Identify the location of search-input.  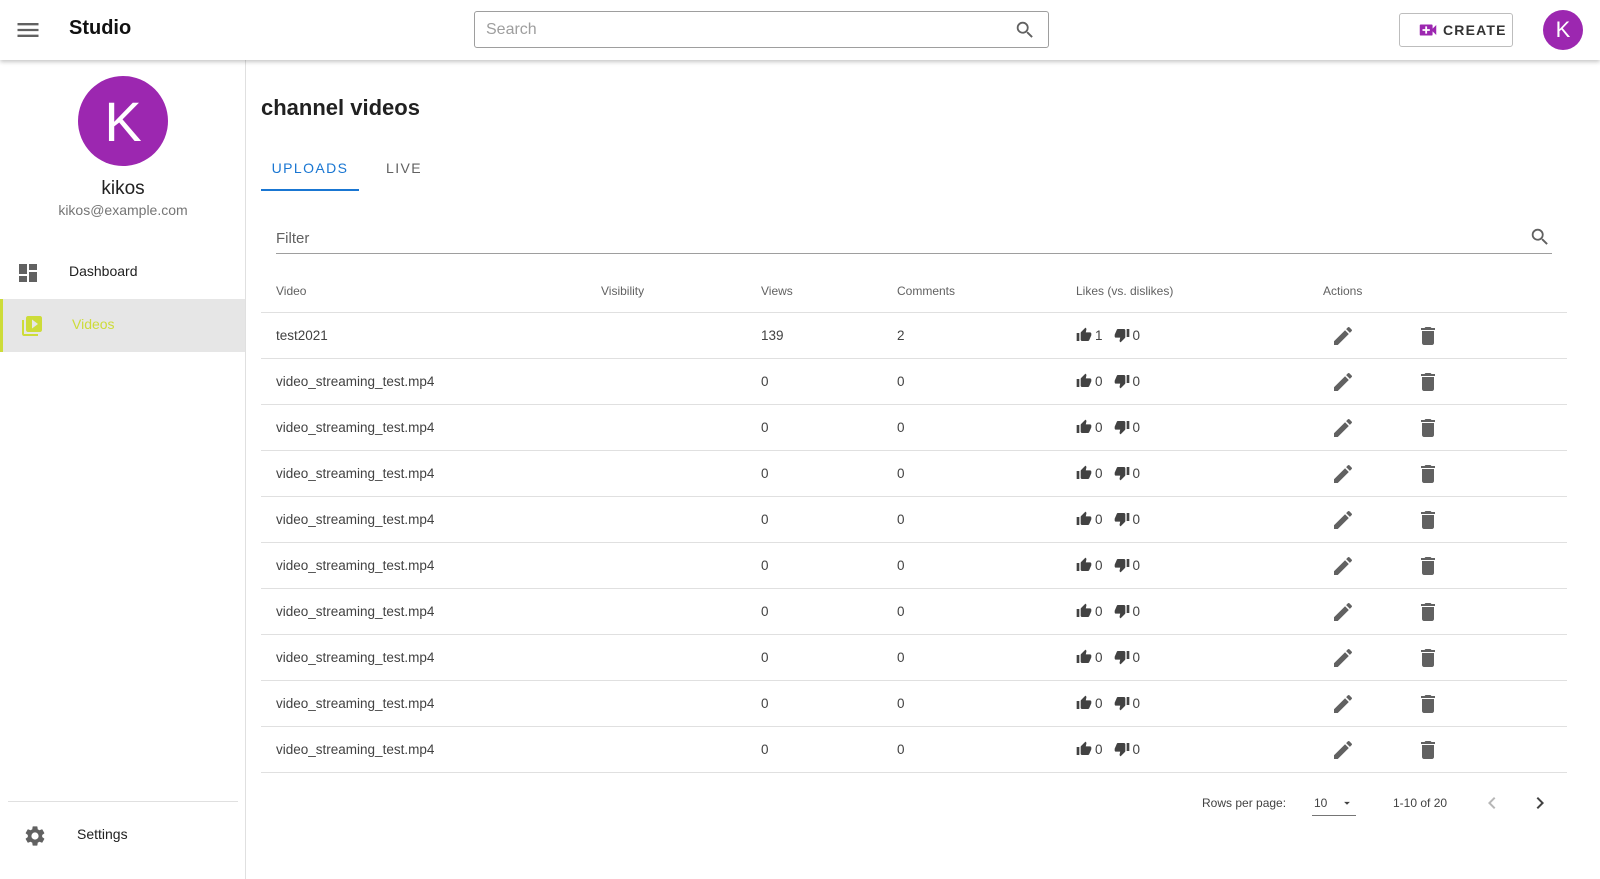
(736, 29).